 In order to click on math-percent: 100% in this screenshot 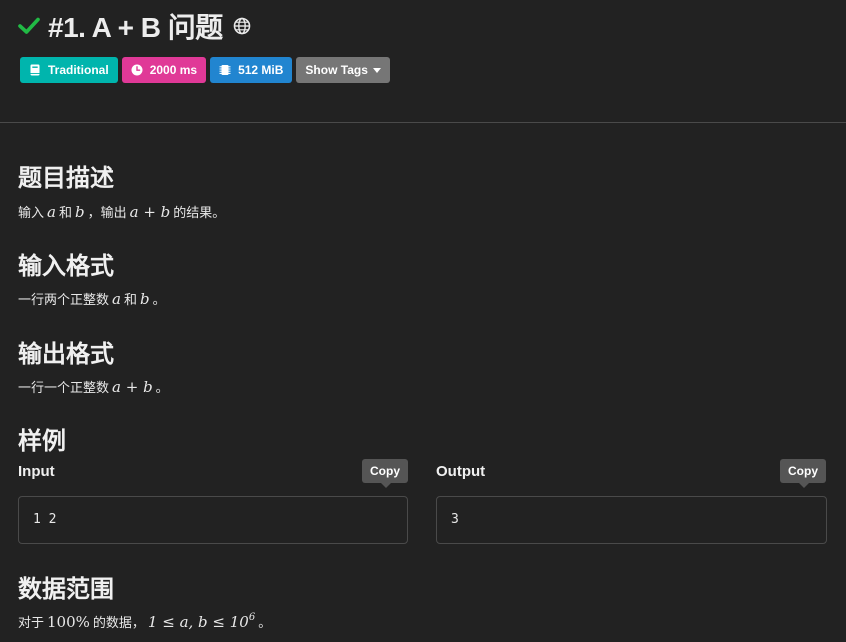, I will do `click(68, 622)`.